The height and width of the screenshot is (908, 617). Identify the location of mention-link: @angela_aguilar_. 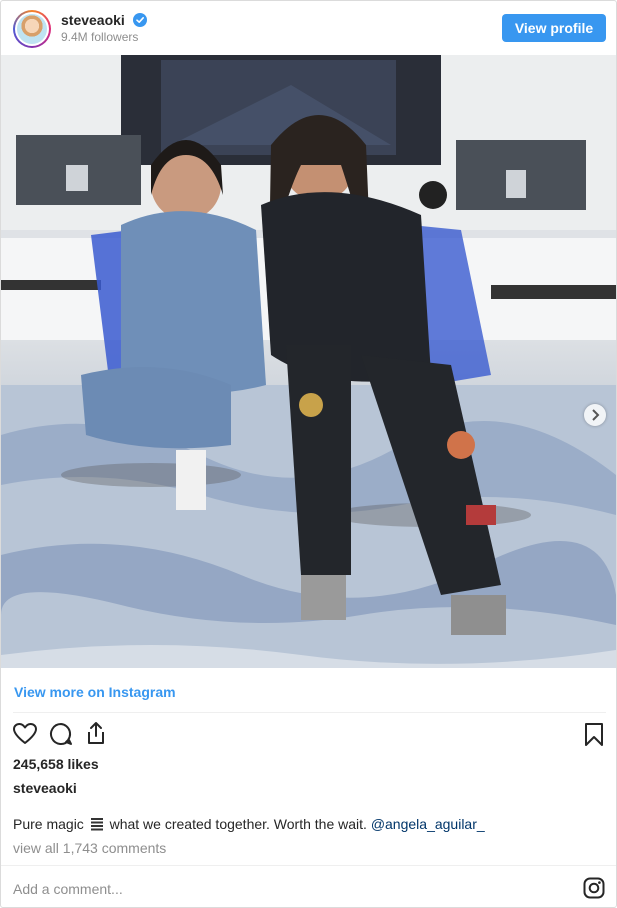
(428, 824).